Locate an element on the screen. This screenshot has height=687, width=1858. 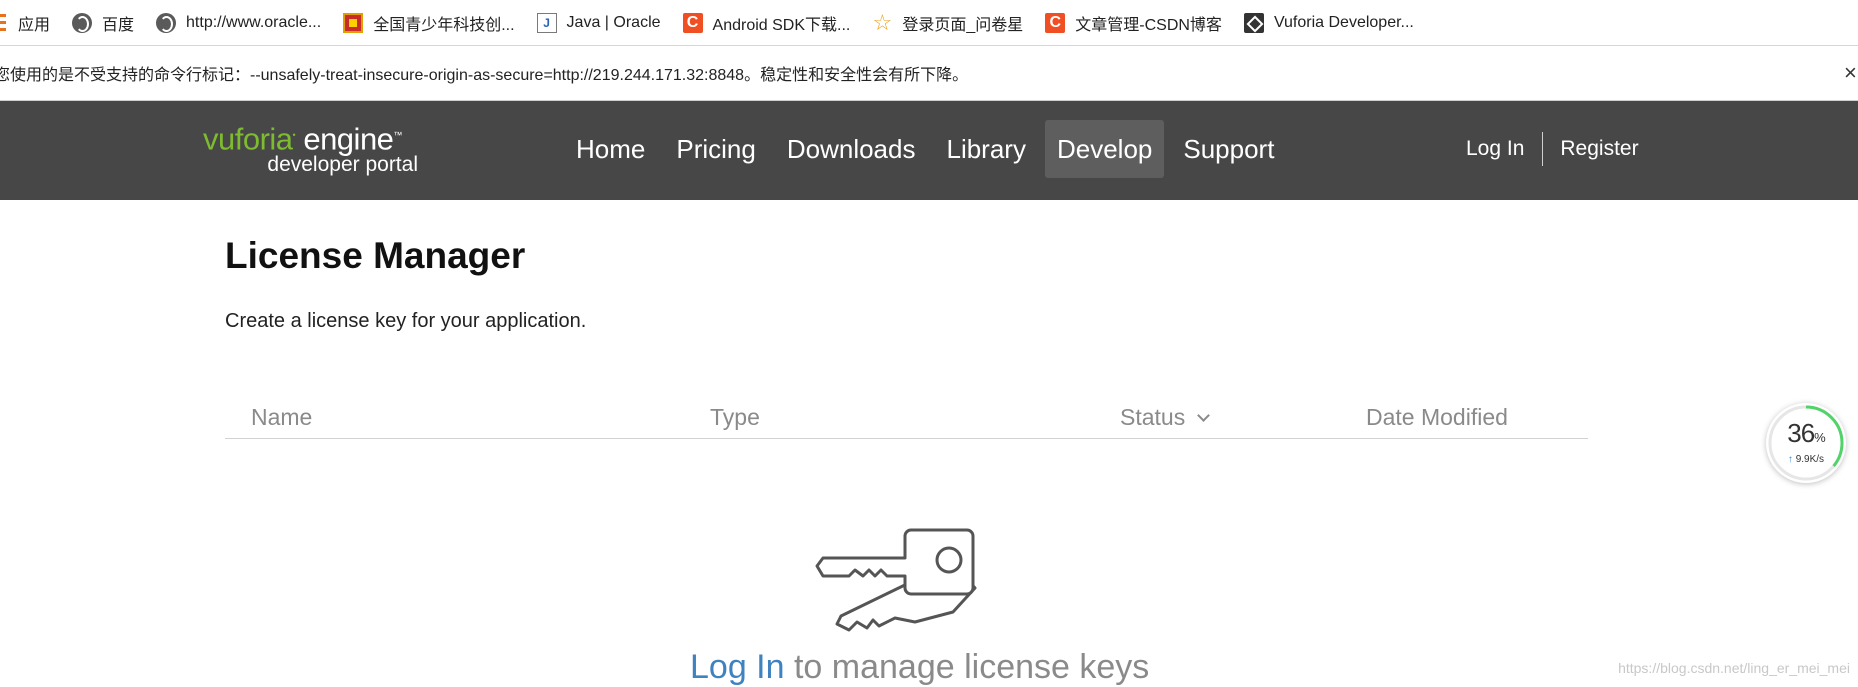
vuforia-logo: vuforia• engine™ developer portal is located at coordinates (313, 150).